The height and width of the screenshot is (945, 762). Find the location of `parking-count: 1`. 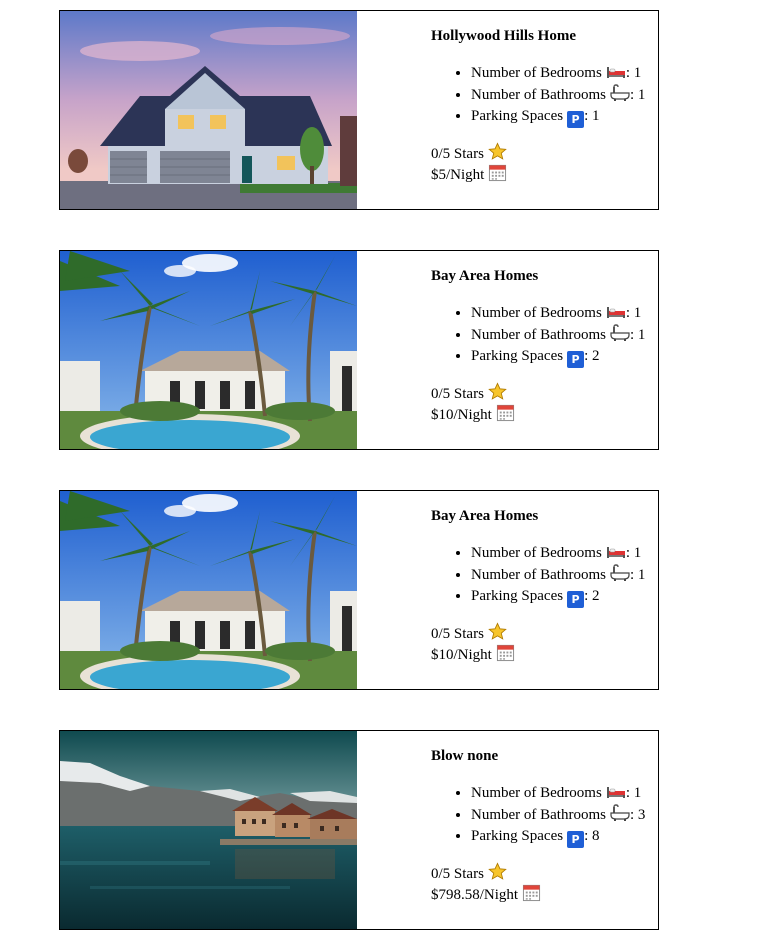

parking-count: 1 is located at coordinates (596, 116).